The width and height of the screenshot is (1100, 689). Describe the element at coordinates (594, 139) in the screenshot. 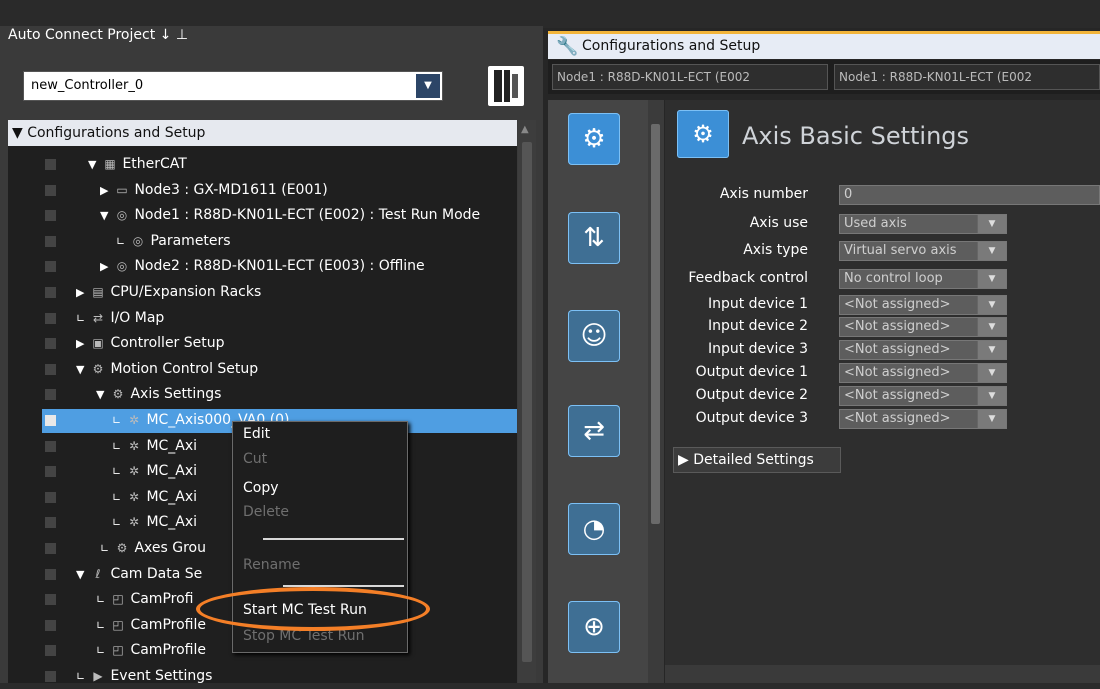

I see `axis-settings-icon: ⚙` at that location.